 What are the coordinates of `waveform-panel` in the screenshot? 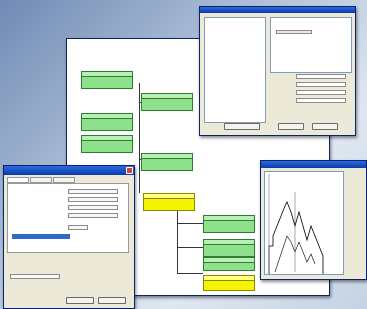 It's located at (304, 223).